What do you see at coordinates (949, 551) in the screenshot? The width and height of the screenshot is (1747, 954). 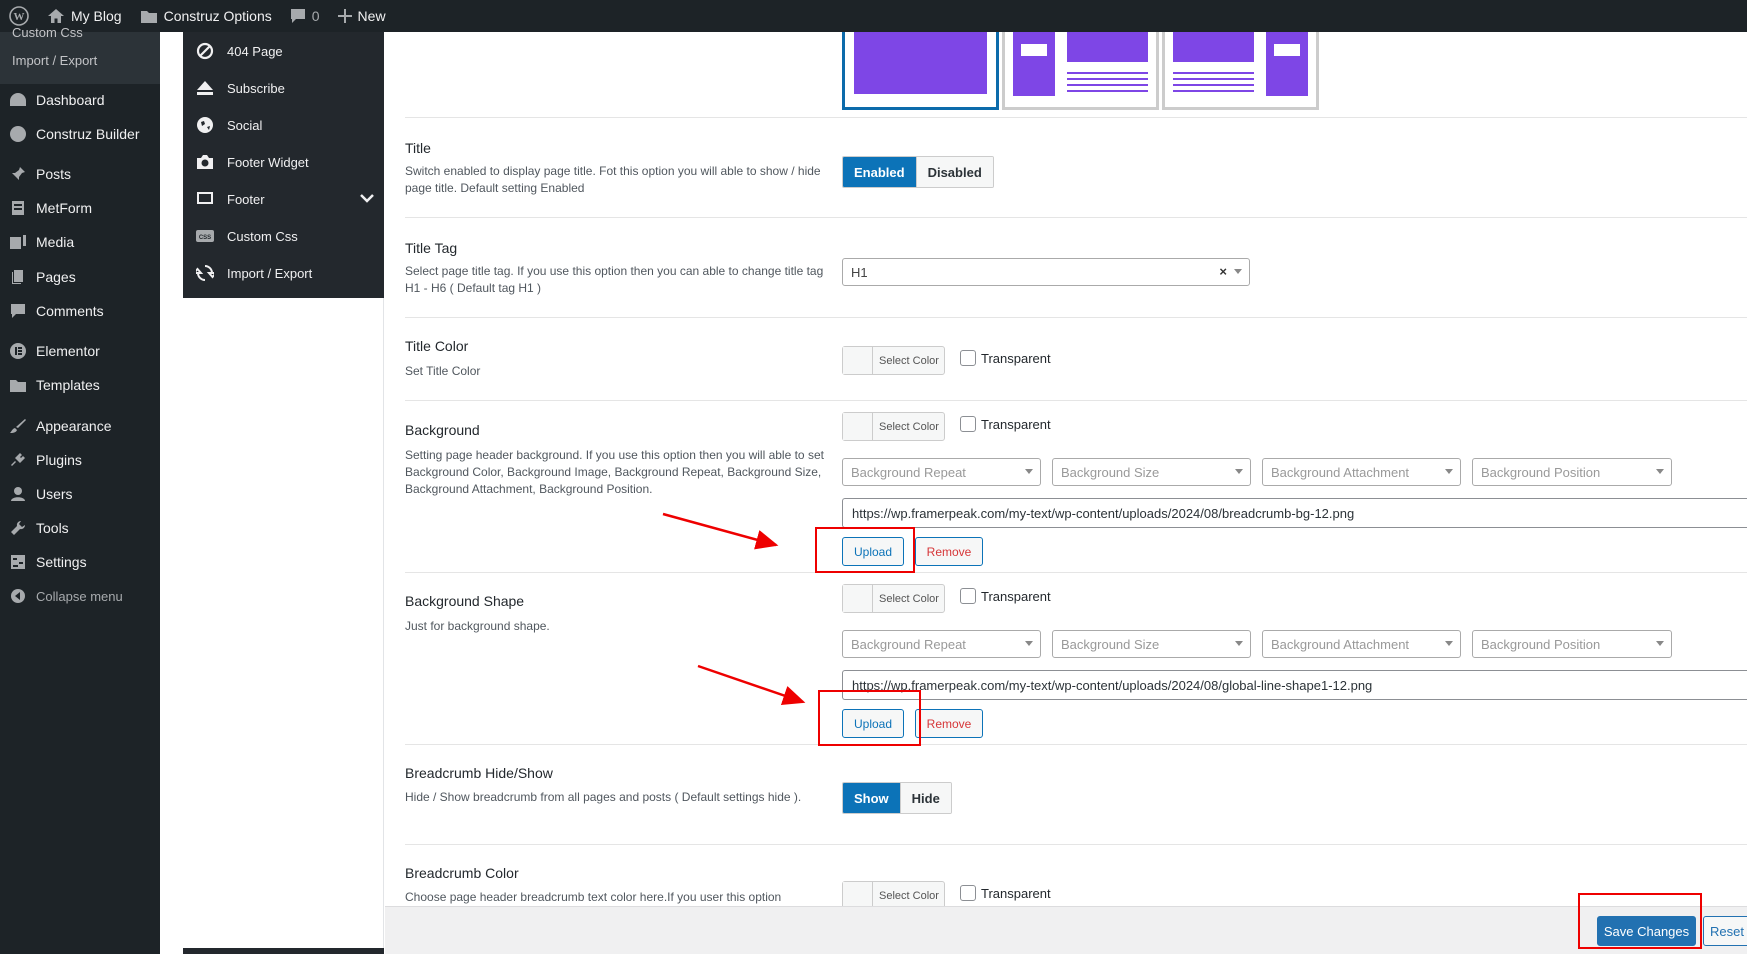 I see `background-remove-button: Remove` at bounding box center [949, 551].